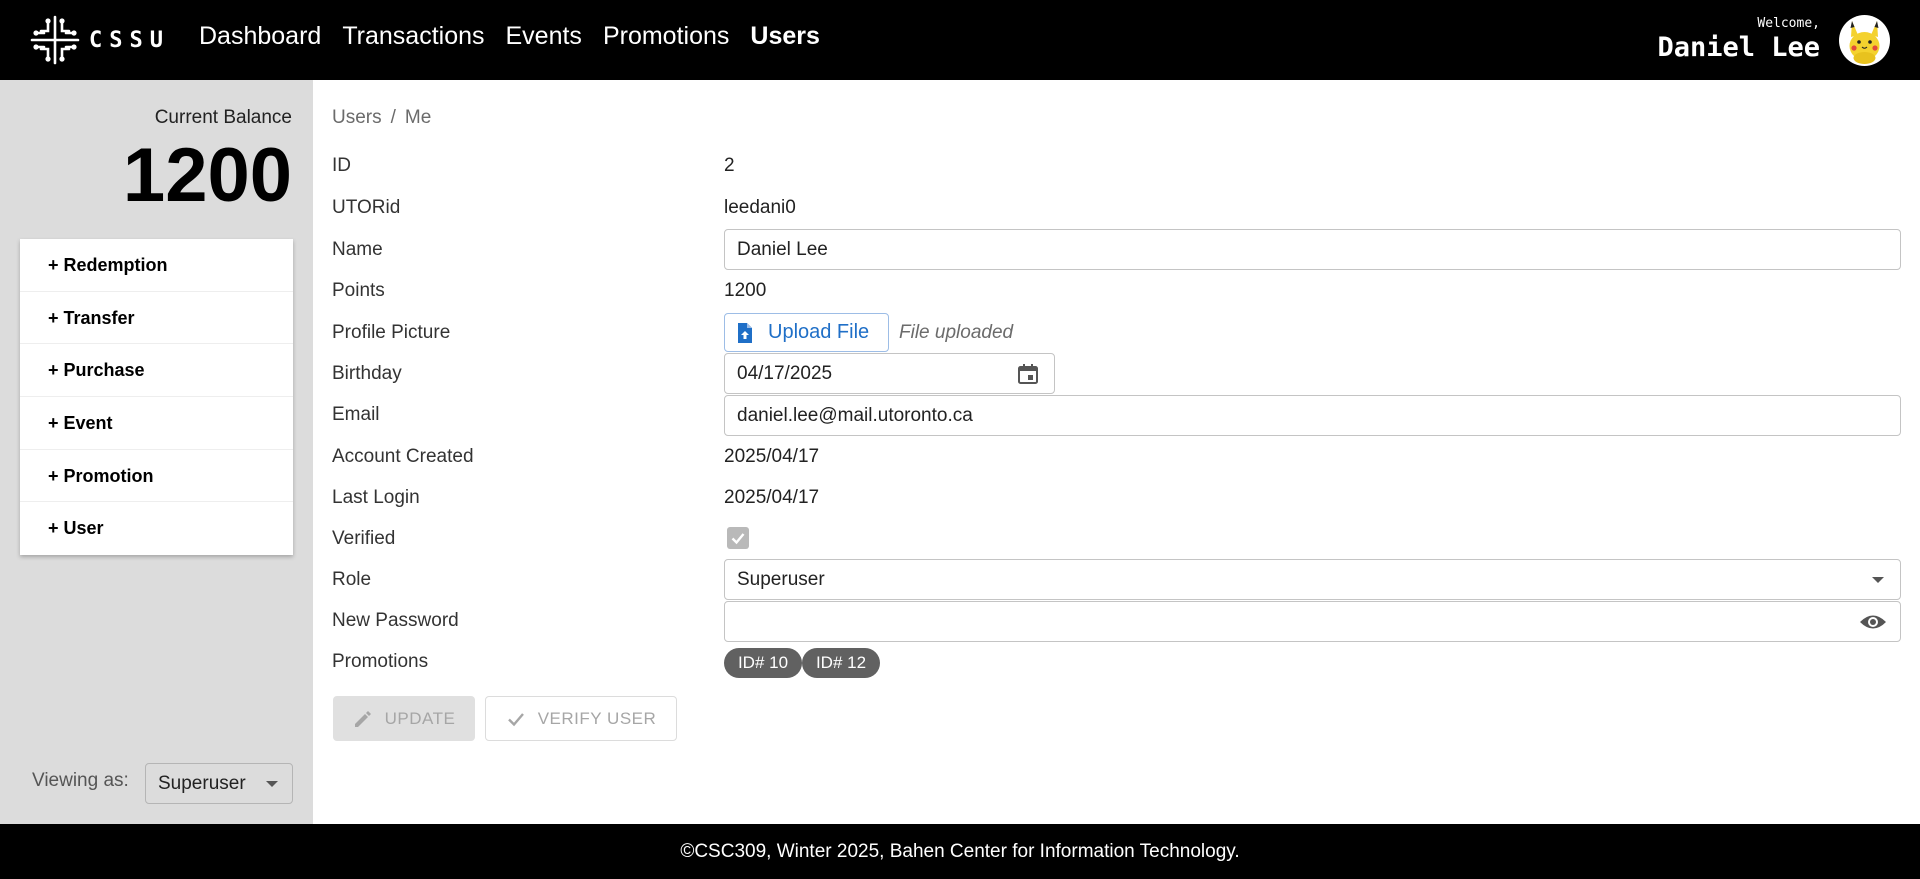 This screenshot has height=879, width=1920. I want to click on utorid-label: UTORid, so click(366, 207).